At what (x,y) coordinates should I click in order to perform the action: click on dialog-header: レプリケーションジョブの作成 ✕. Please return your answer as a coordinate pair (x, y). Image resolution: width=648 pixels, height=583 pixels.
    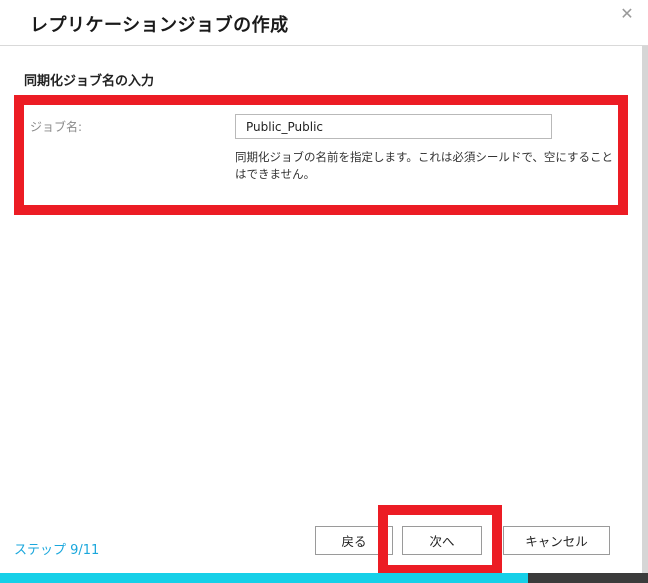
    Looking at the image, I should click on (324, 23).